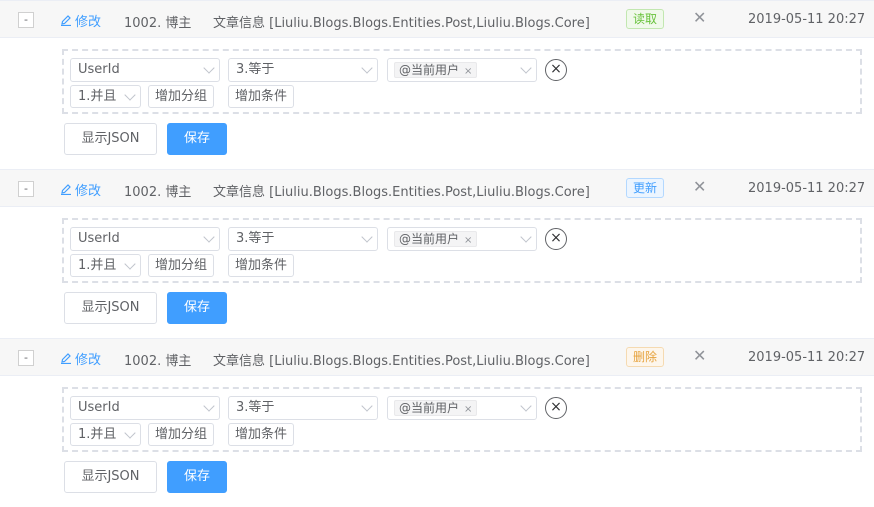  Describe the element at coordinates (645, 19) in the screenshot. I see `operation-tag: 读取` at that location.